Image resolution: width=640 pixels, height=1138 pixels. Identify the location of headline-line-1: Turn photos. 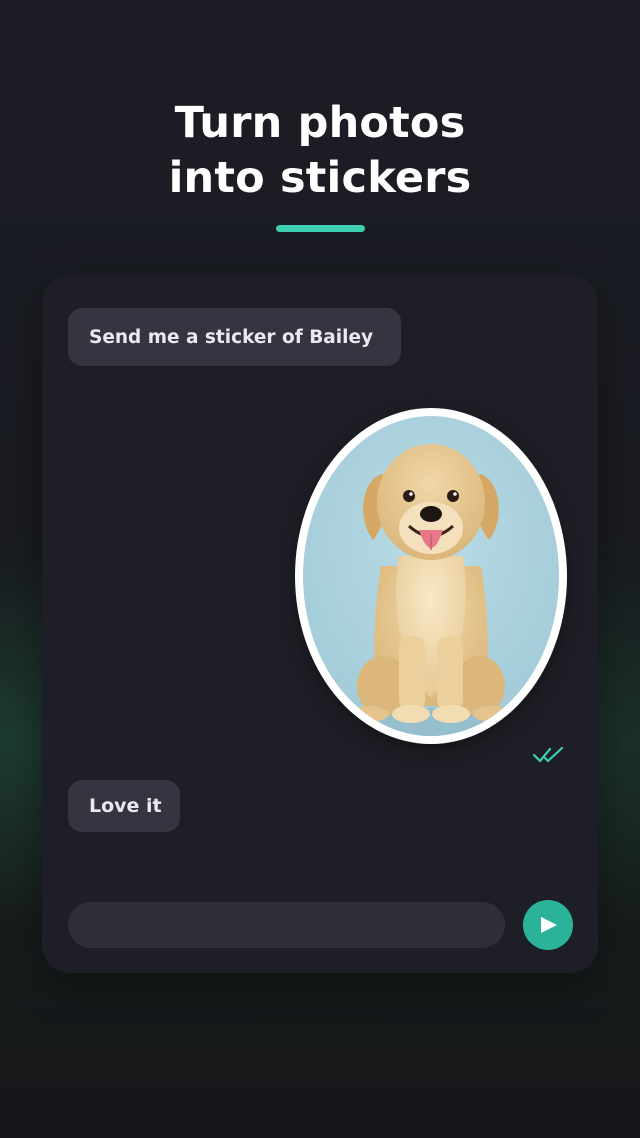
(320, 123).